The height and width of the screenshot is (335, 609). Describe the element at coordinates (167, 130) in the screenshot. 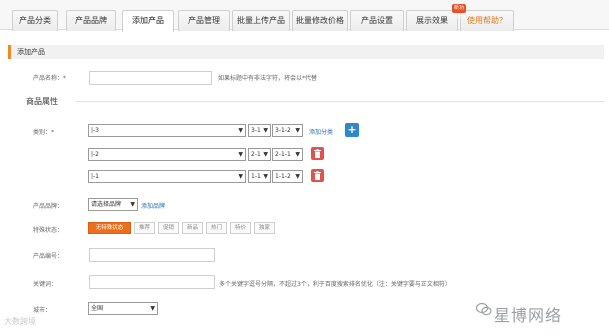

I see `category-select-main: |-3 ▼` at that location.